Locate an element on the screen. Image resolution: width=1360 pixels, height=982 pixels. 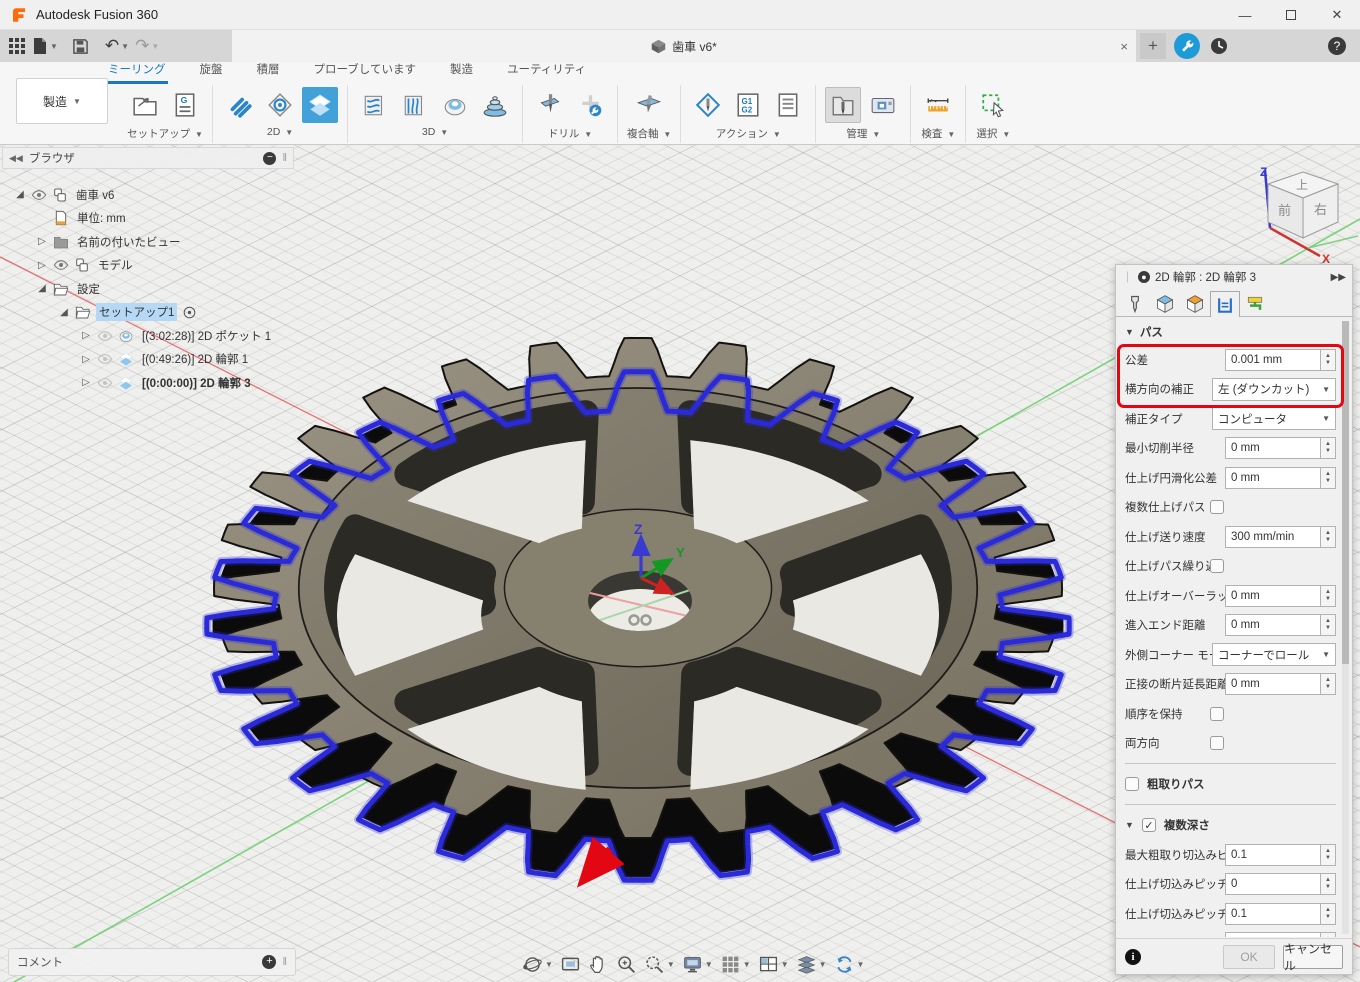
tree-item-label: [(0:00:00)] 2D 輪郭 3 is located at coordinates (196, 383).